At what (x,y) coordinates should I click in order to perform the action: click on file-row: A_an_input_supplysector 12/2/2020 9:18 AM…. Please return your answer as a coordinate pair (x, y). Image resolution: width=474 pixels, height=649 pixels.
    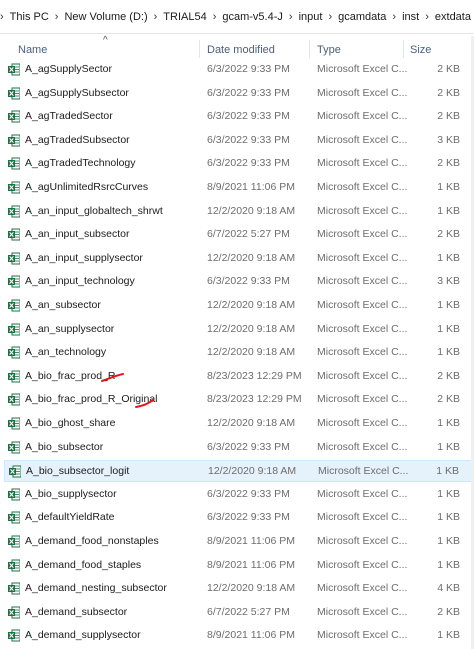
    Looking at the image, I should click on (238, 259).